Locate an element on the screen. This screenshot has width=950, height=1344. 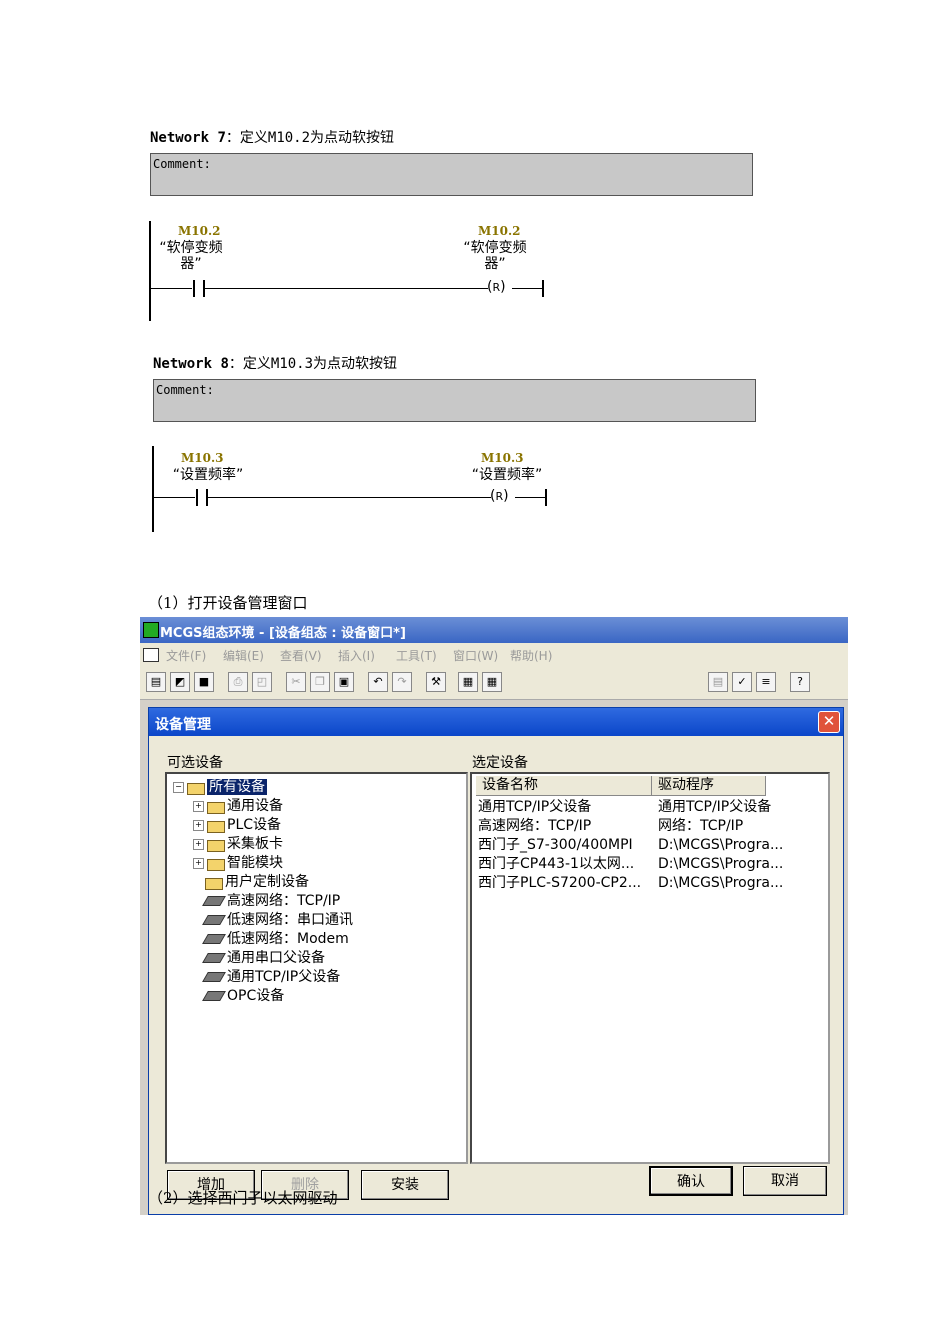
tree-item: + 智能模块 is located at coordinates (263, 863).